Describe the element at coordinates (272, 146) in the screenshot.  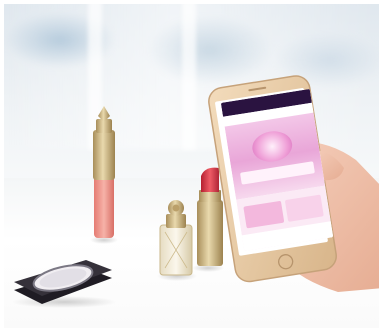
I see `anniversary-badge-icon` at that location.